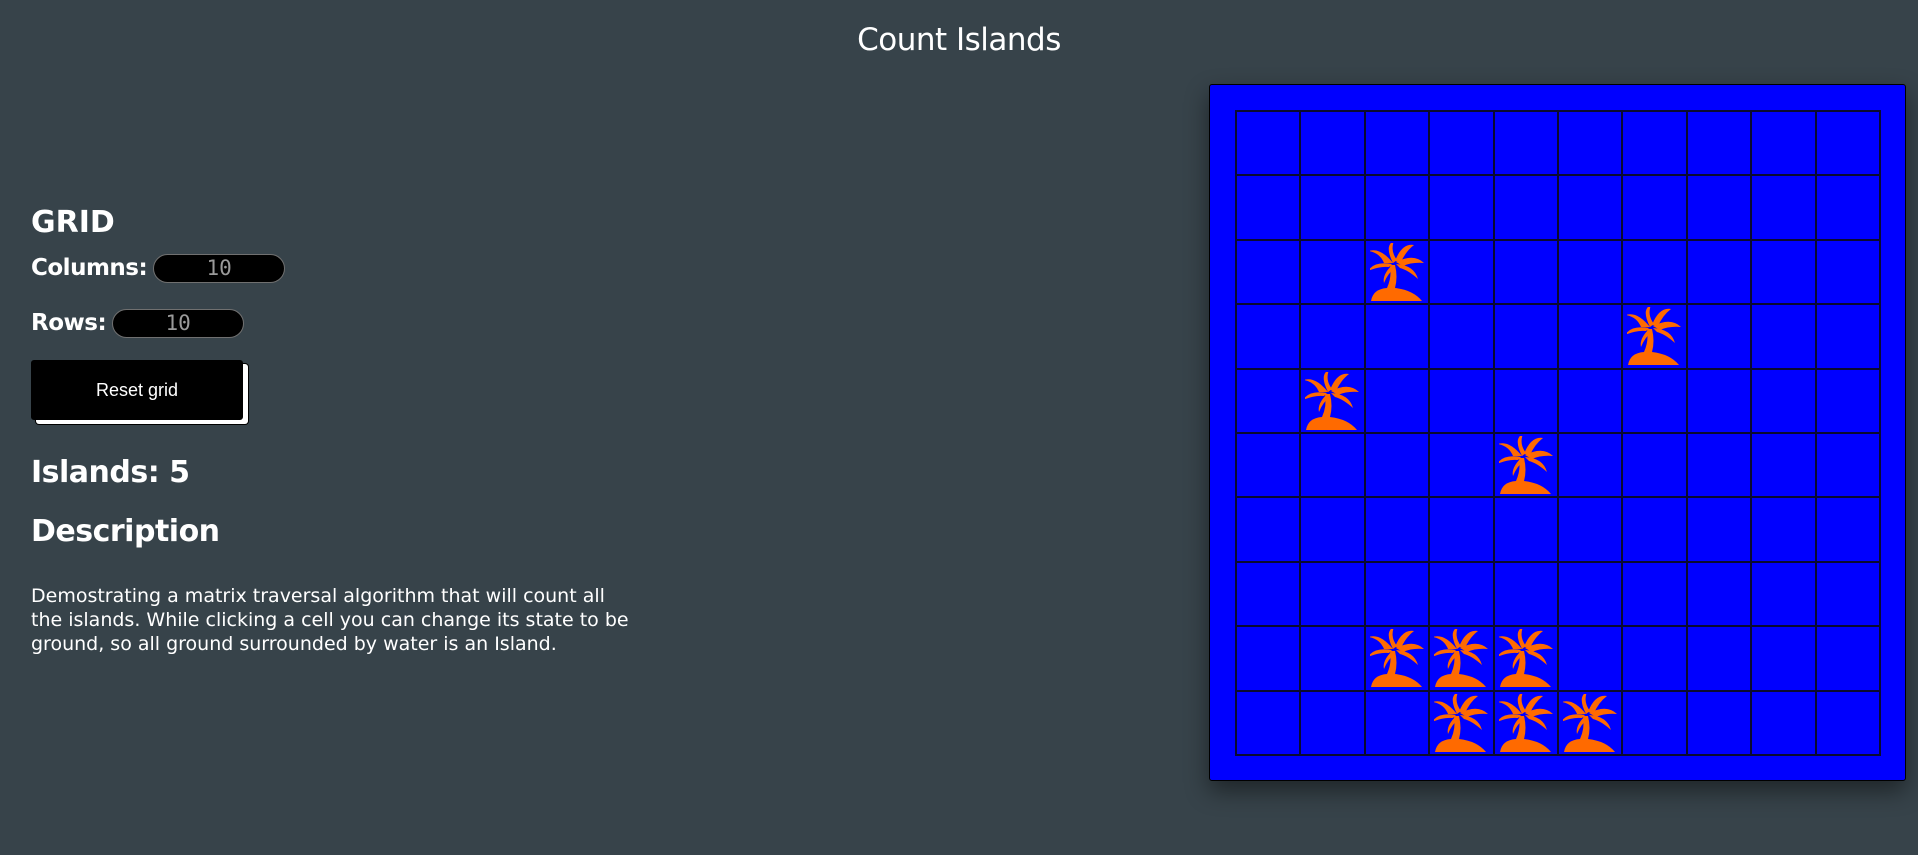 The height and width of the screenshot is (855, 1918). Describe the element at coordinates (178, 323) in the screenshot. I see `rows-input` at that location.